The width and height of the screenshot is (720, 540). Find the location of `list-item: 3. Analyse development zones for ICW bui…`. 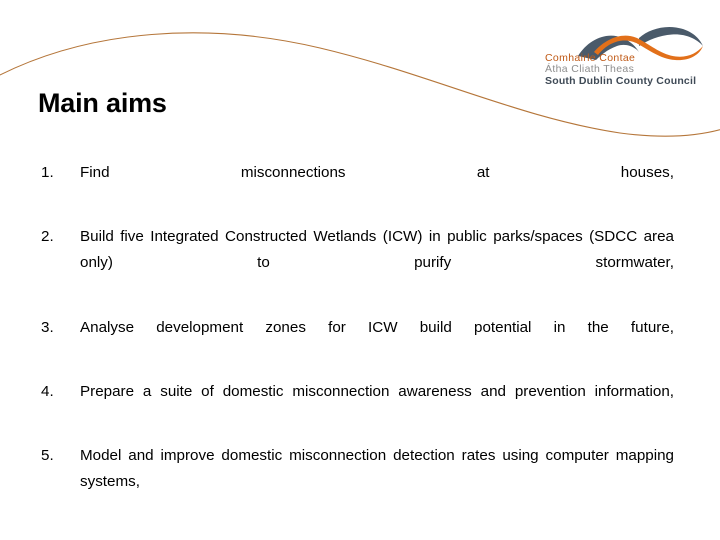

list-item: 3. Analyse development zones for ICW bui… is located at coordinates (356, 341).